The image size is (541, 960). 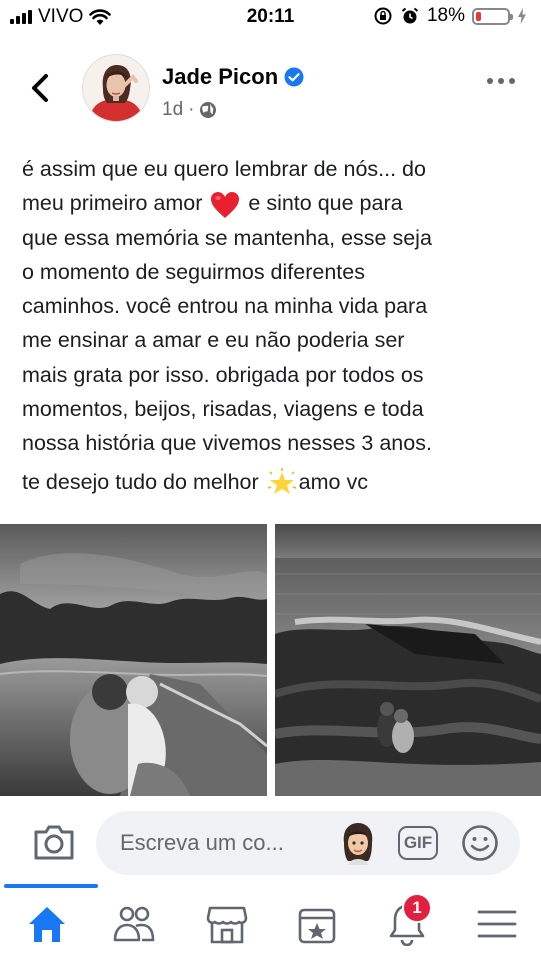 I want to click on post-line: me ensinar a amar e eu não poderia ser, so click(x=213, y=340).